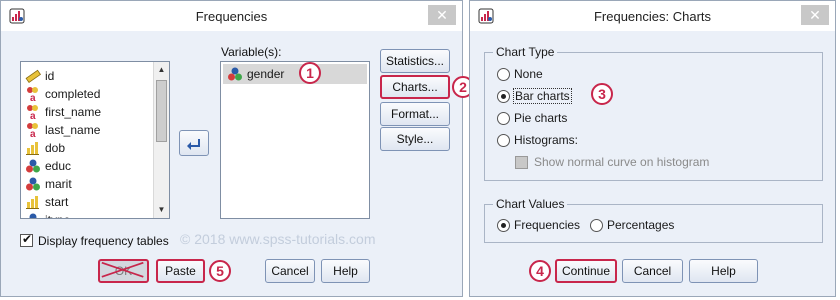 Image resolution: width=840 pixels, height=300 pixels. I want to click on scroll-thumb, so click(161, 111).